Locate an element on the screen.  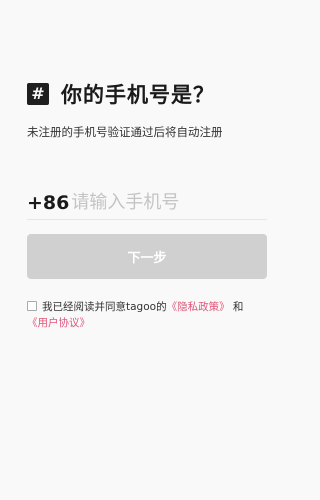
privacy-policy-link: 《隐私政策》 is located at coordinates (198, 307).